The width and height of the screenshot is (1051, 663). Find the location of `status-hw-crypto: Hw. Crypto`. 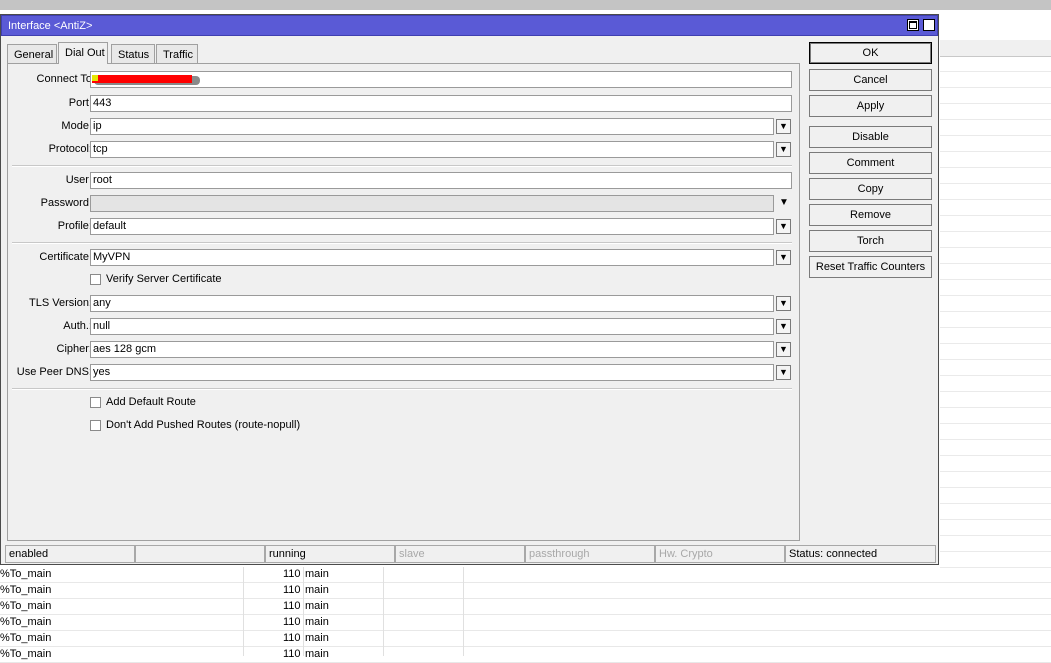

status-hw-crypto: Hw. Crypto is located at coordinates (720, 554).